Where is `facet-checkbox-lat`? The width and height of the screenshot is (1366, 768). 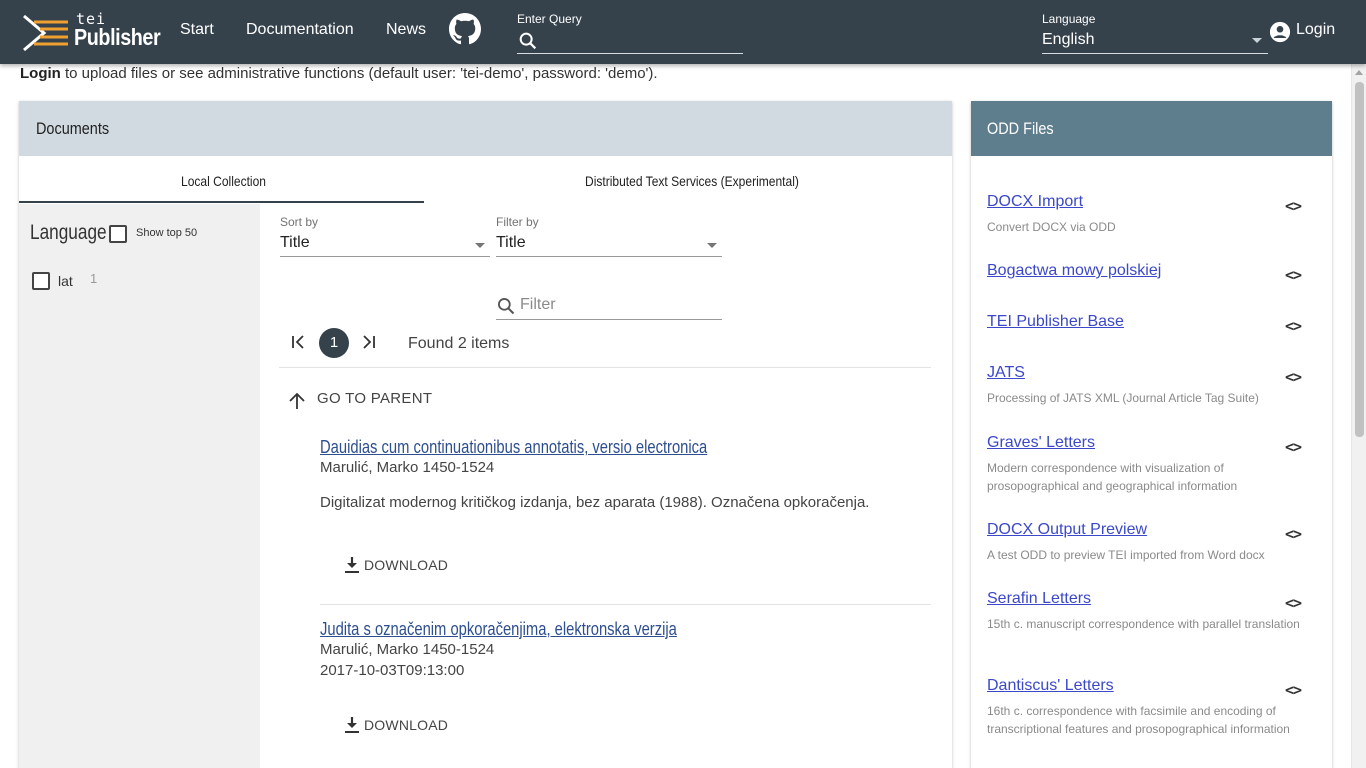 facet-checkbox-lat is located at coordinates (41, 281).